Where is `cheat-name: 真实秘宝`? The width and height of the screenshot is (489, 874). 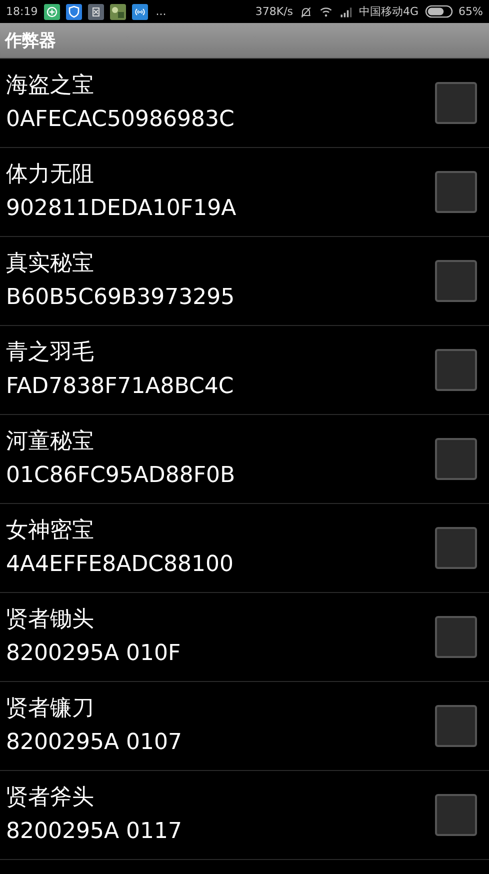
cheat-name: 真实秘宝 is located at coordinates (50, 264).